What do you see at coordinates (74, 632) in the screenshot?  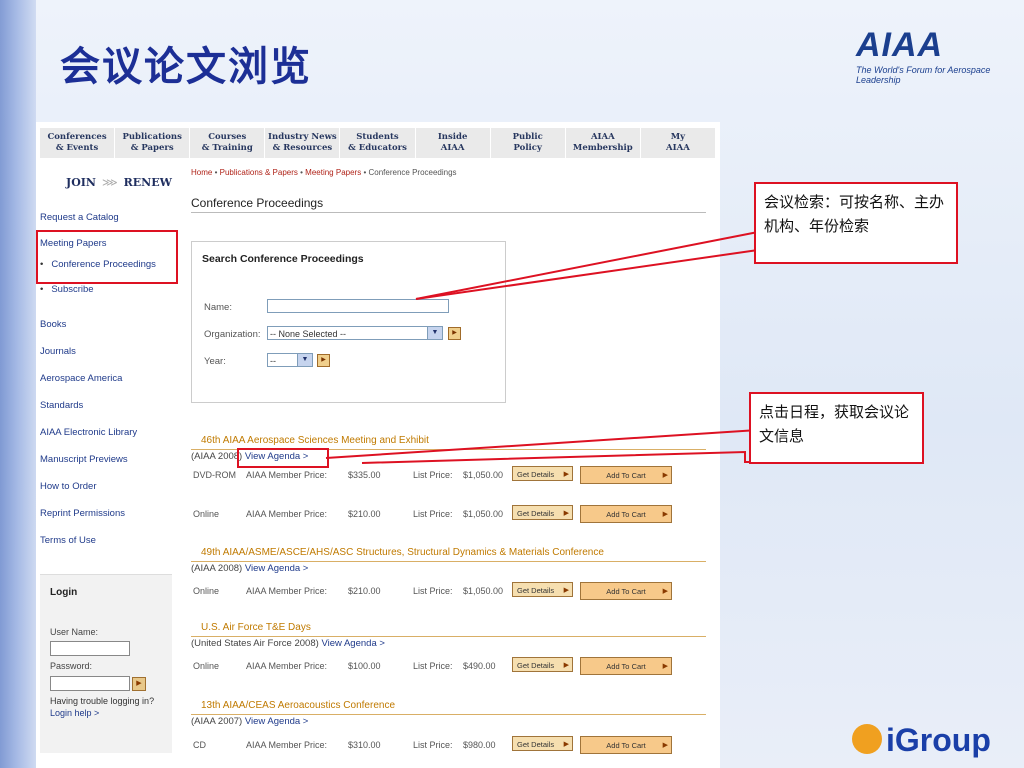 I see `username-label: User Name:` at bounding box center [74, 632].